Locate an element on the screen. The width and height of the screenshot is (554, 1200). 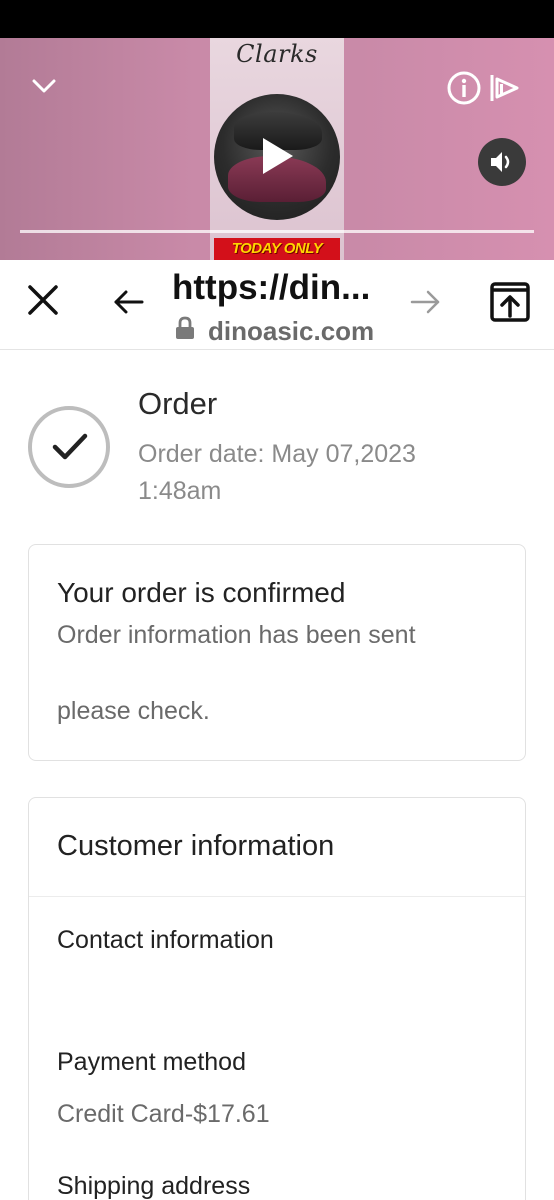
forward-arrow-icon is located at coordinates (425, 302).